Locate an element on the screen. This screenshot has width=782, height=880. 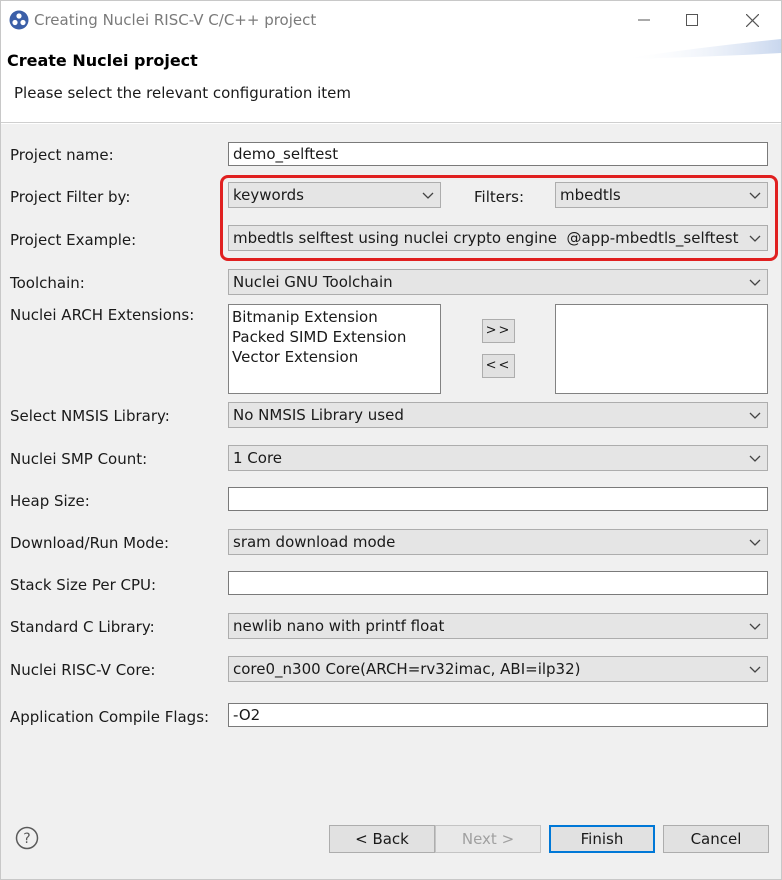
toolchain-value: Nuclei GNU Toolchain is located at coordinates (313, 282).